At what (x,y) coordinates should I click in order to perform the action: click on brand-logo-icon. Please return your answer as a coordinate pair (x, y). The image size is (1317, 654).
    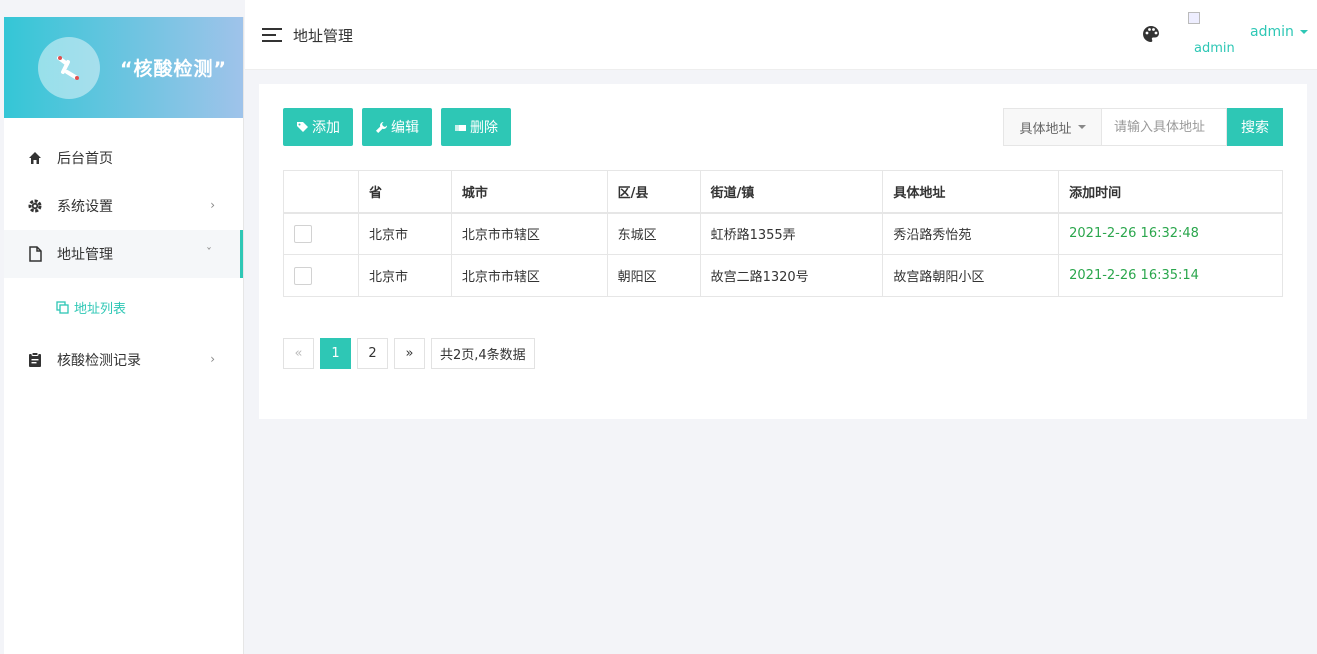
    Looking at the image, I should click on (69, 67).